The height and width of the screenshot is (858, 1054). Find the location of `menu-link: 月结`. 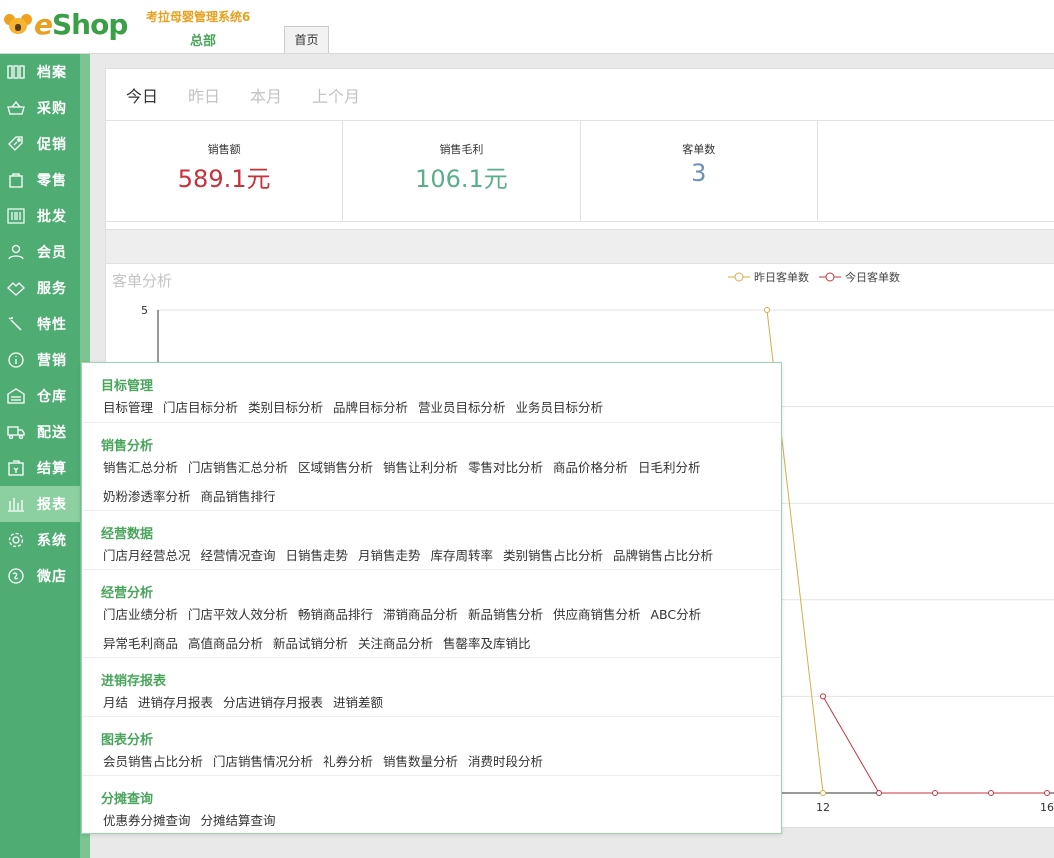

menu-link: 月结 is located at coordinates (115, 702).